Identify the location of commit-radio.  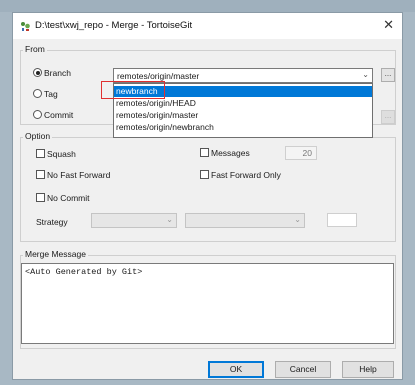
(37, 114).